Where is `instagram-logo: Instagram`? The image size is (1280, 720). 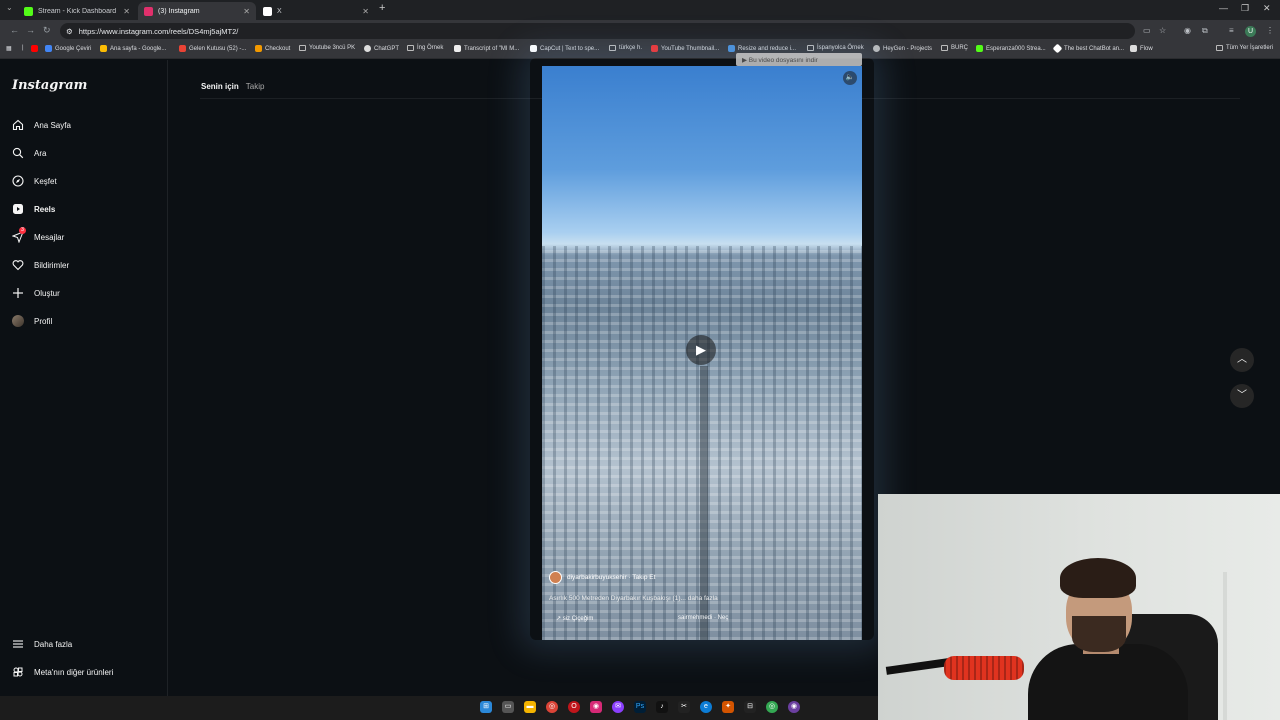
instagram-logo: Instagram is located at coordinates (49, 85).